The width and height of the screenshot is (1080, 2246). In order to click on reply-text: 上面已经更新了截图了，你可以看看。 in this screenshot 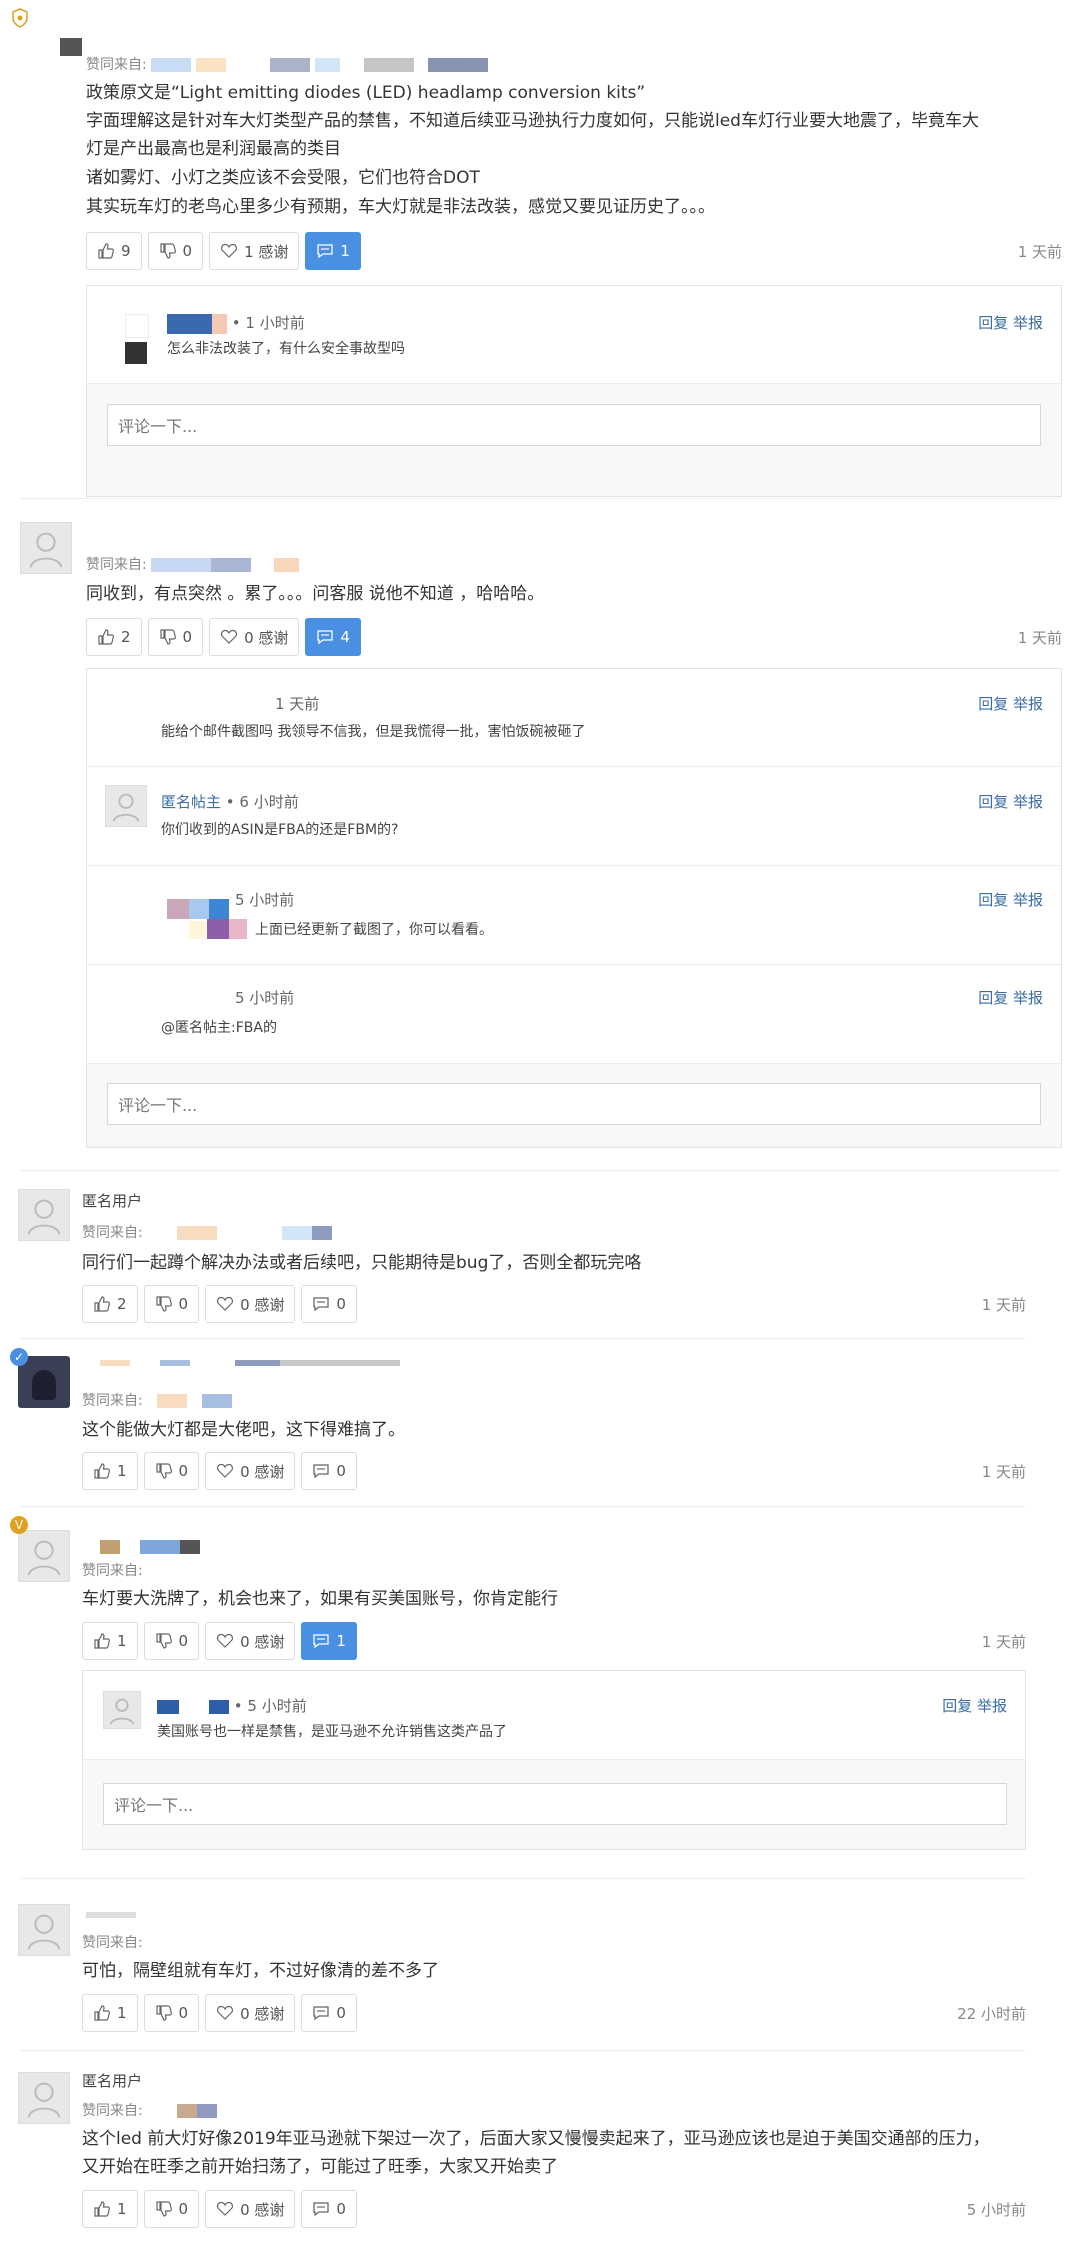, I will do `click(374, 930)`.